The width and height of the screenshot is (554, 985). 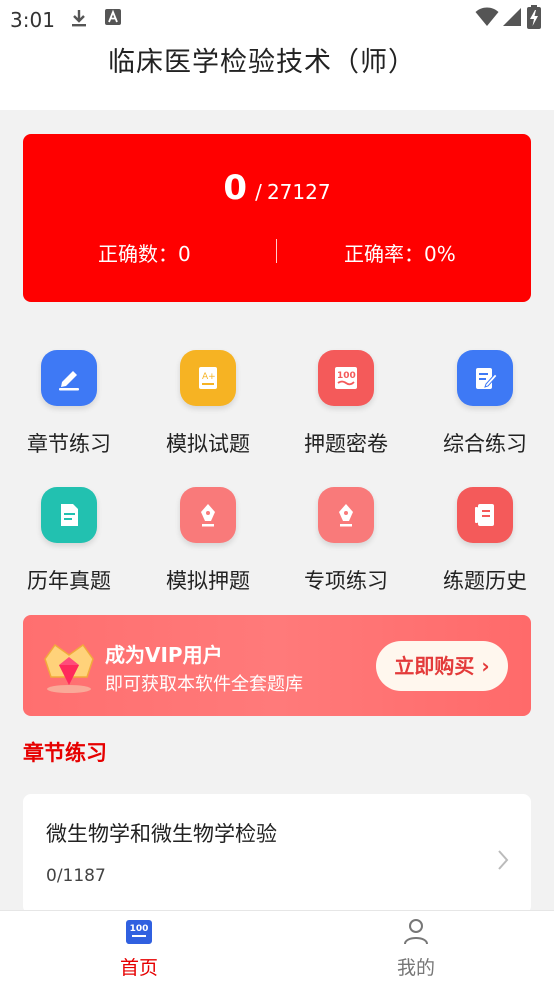 I want to click on menu-secret-paper: 100 押题密卷, so click(x=346, y=410).